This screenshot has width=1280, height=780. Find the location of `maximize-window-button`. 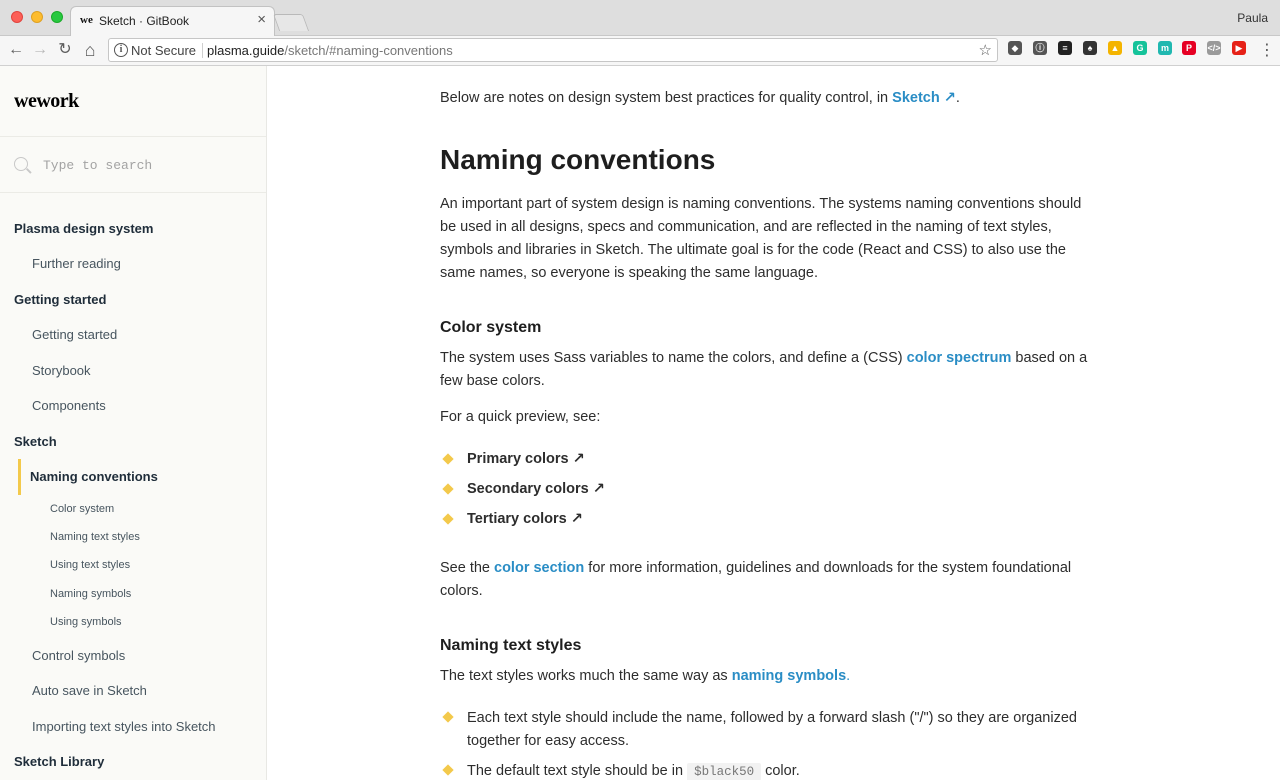

maximize-window-button is located at coordinates (57, 17).